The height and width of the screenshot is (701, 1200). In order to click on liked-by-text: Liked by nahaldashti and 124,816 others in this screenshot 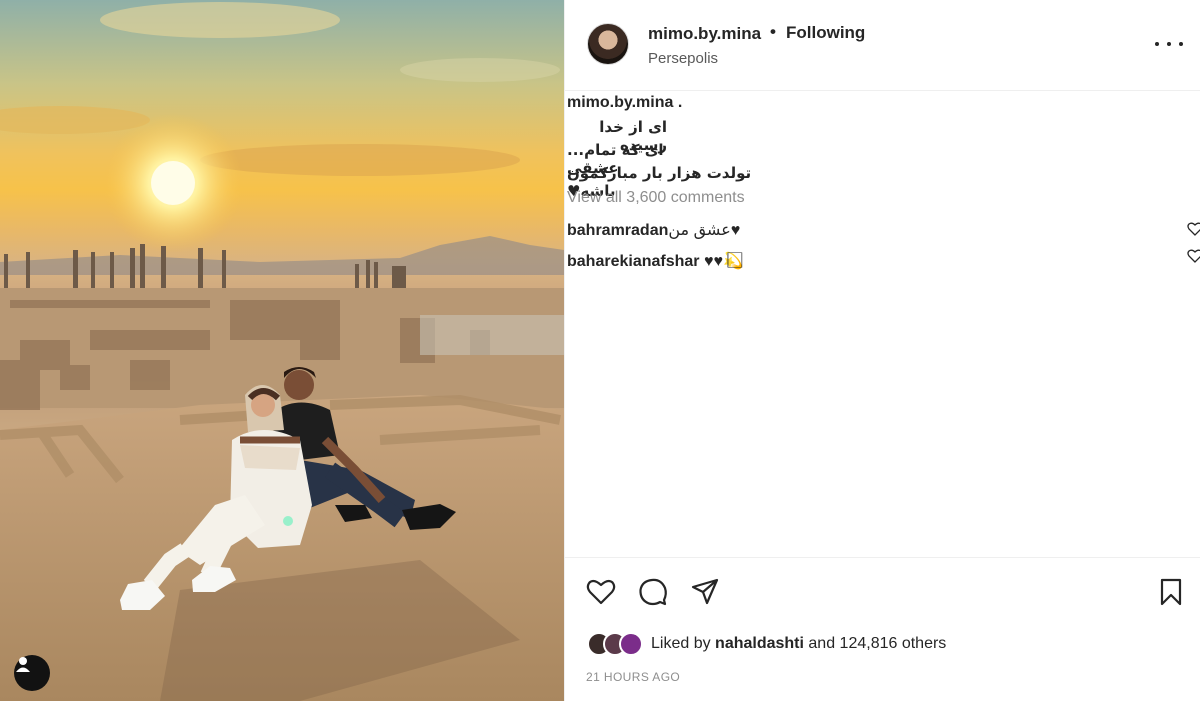, I will do `click(798, 644)`.